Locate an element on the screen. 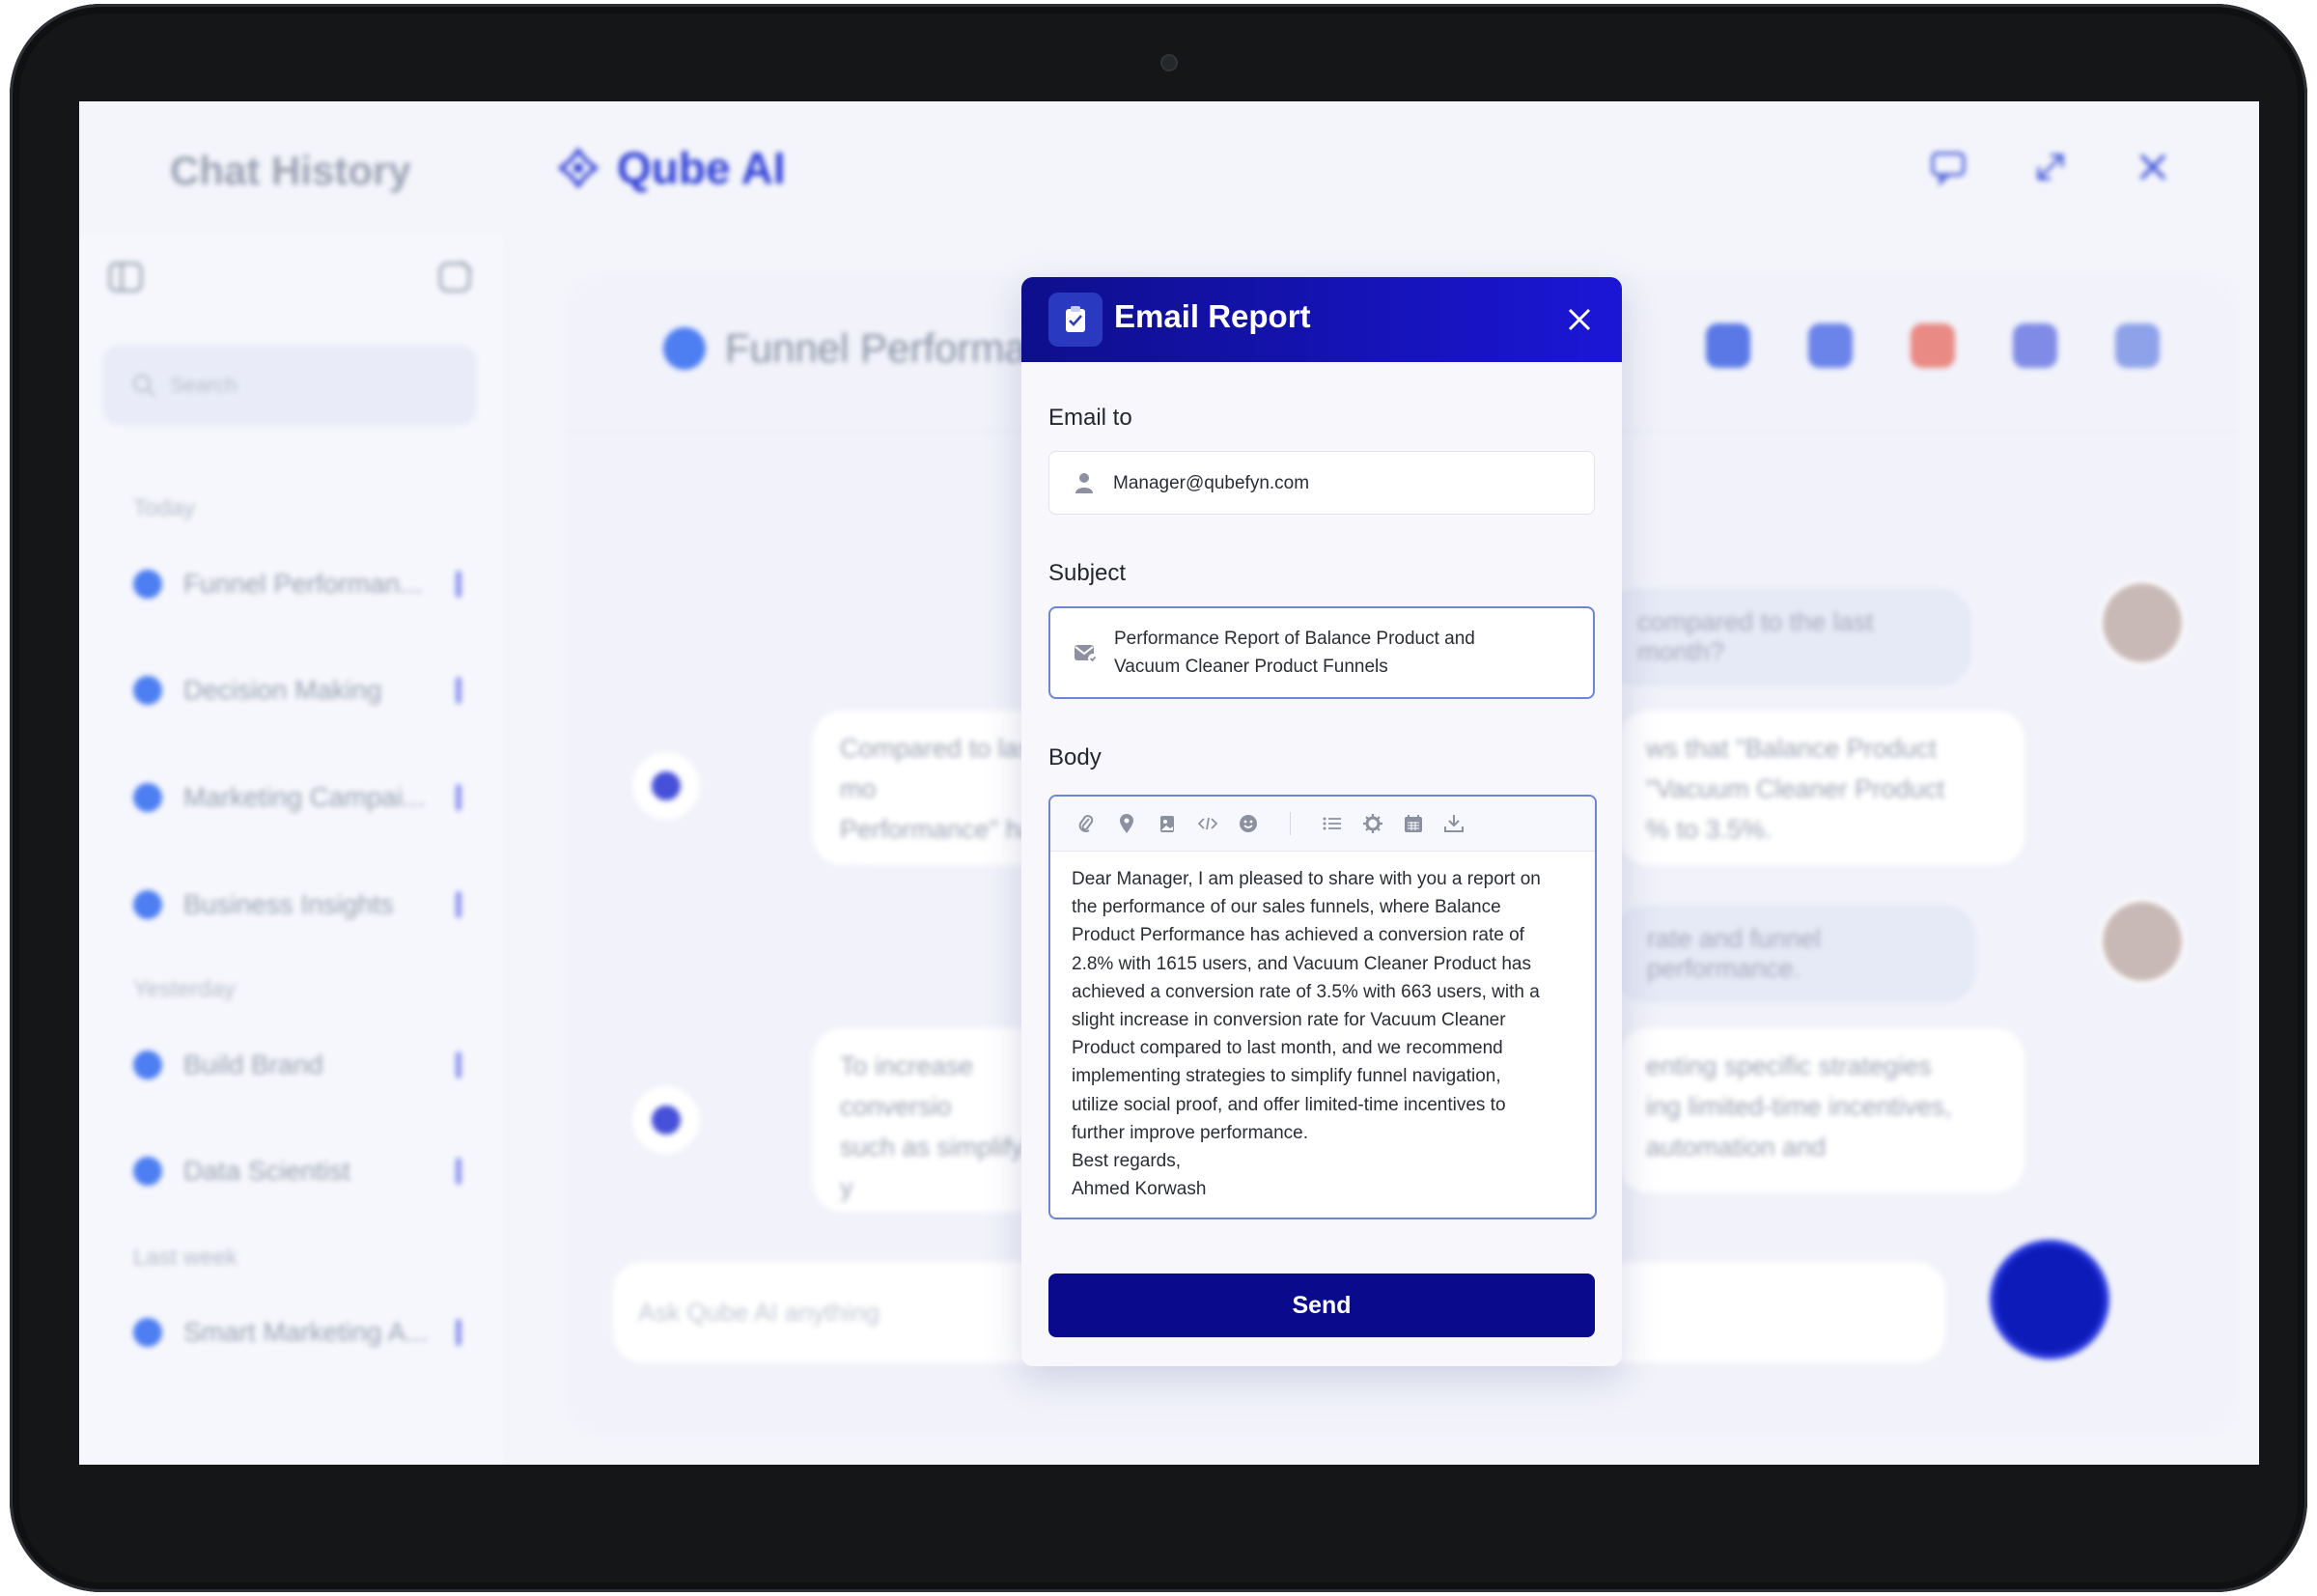  sidebar-chat-item: Data Scientist is located at coordinates (297, 1171).